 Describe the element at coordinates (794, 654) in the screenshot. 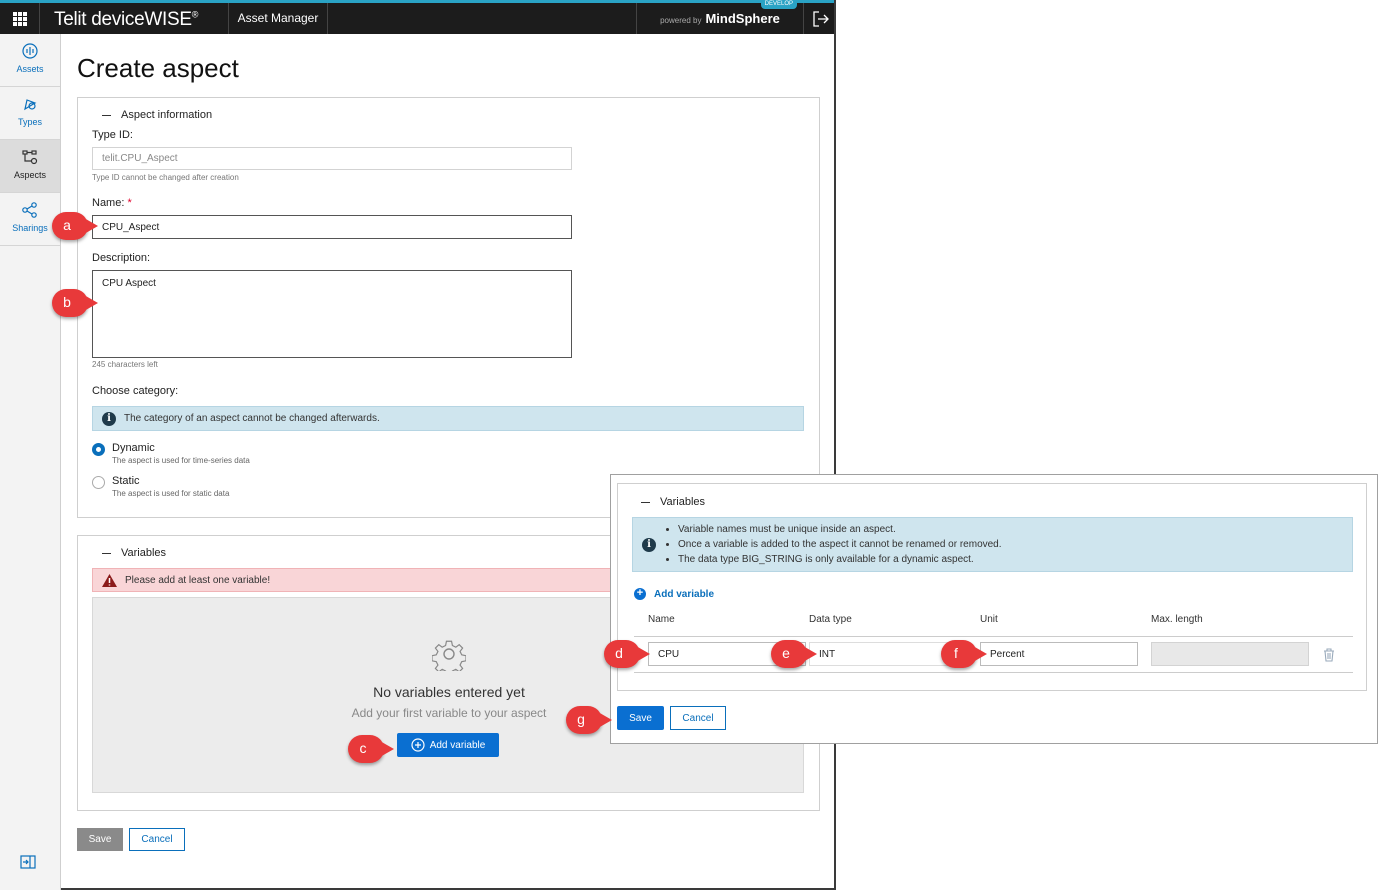

I see `callout-e: e` at that location.